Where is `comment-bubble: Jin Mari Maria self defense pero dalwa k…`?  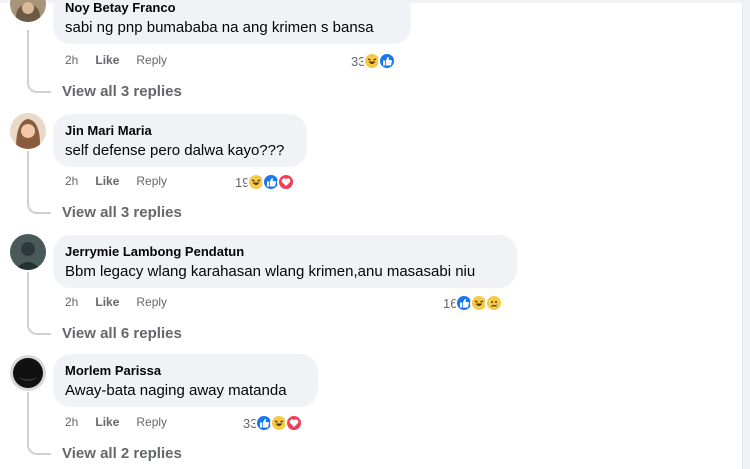
comment-bubble: Jin Mari Maria self defense pero dalwa k… is located at coordinates (180, 140).